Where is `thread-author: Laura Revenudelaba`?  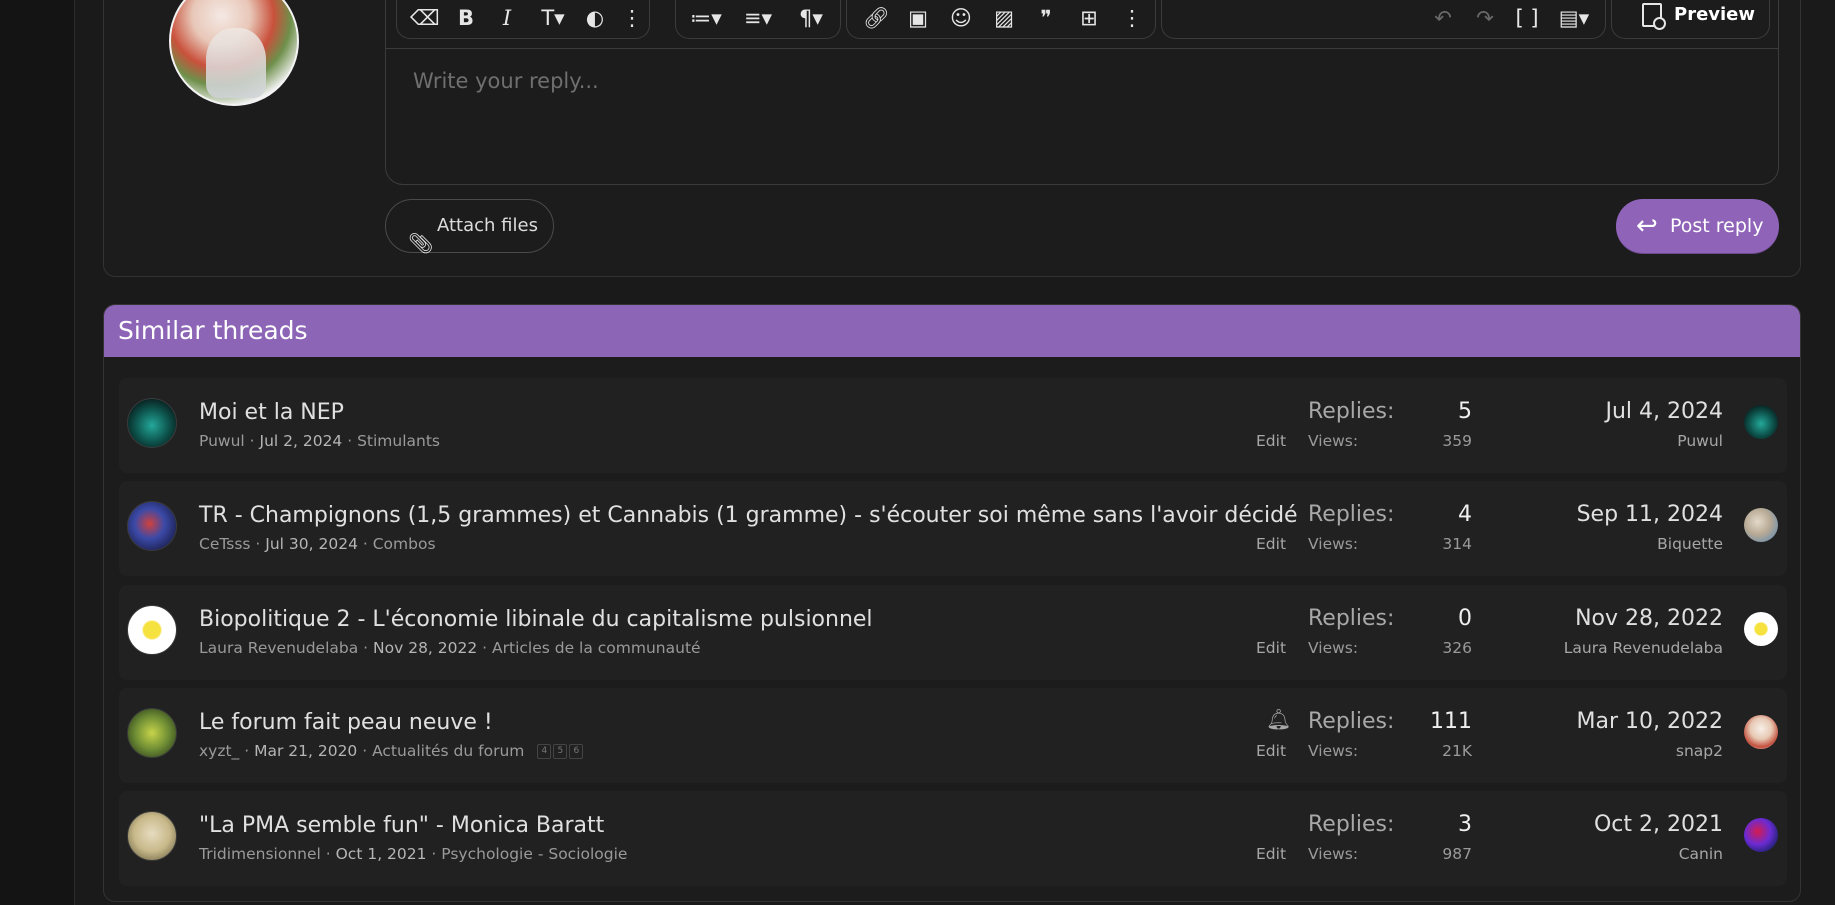 thread-author: Laura Revenudelaba is located at coordinates (278, 648).